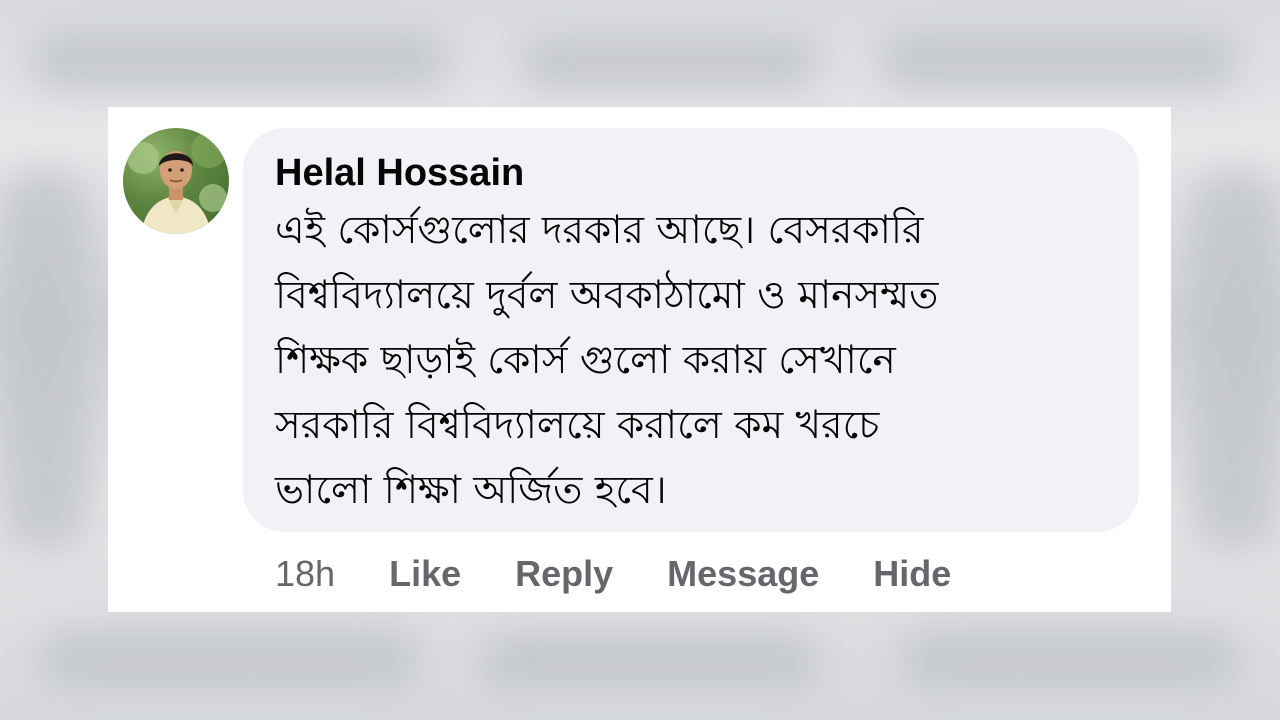 The width and height of the screenshot is (1280, 720). I want to click on hide-button: Hide, so click(912, 574).